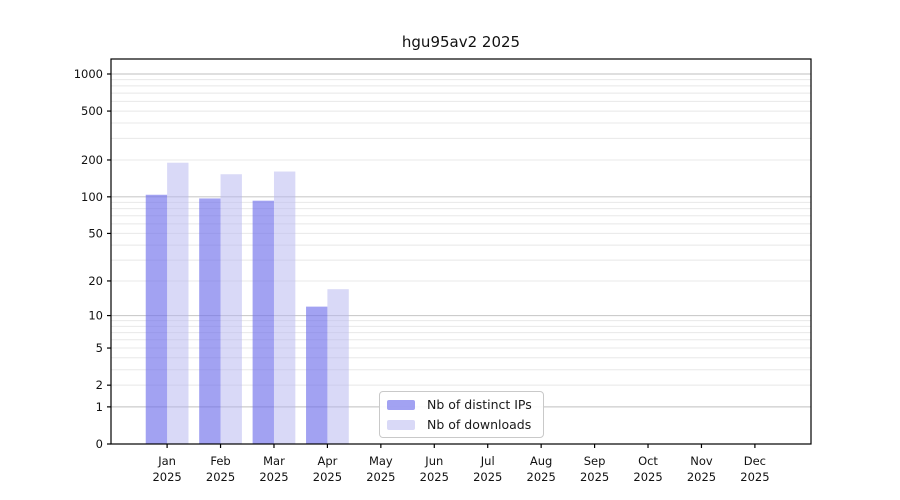 The width and height of the screenshot is (900, 500). Describe the element at coordinates (479, 404) in the screenshot. I see `legend-label-distinct-ips: Nb of distinct IPs` at that location.